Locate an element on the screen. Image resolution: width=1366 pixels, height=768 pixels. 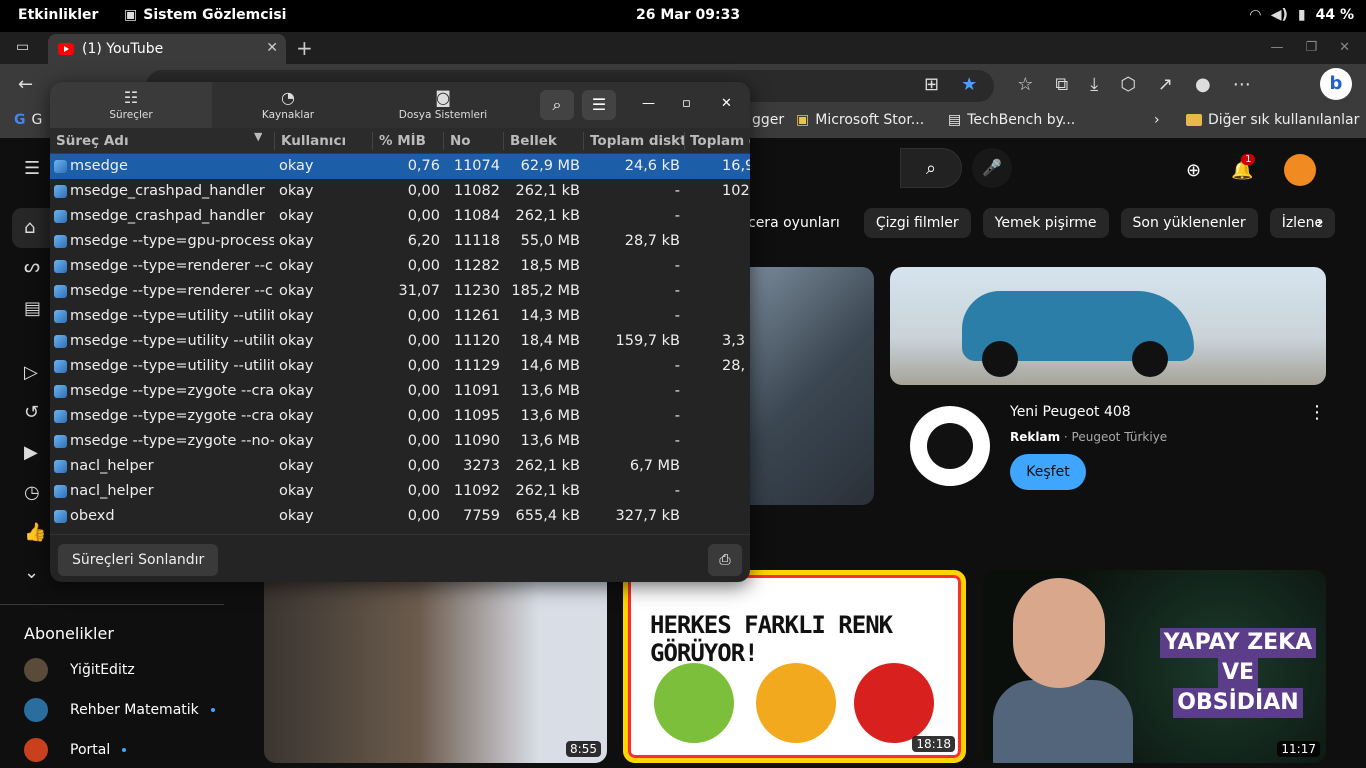
menu-icon: ☰ is located at coordinates (32, 168).